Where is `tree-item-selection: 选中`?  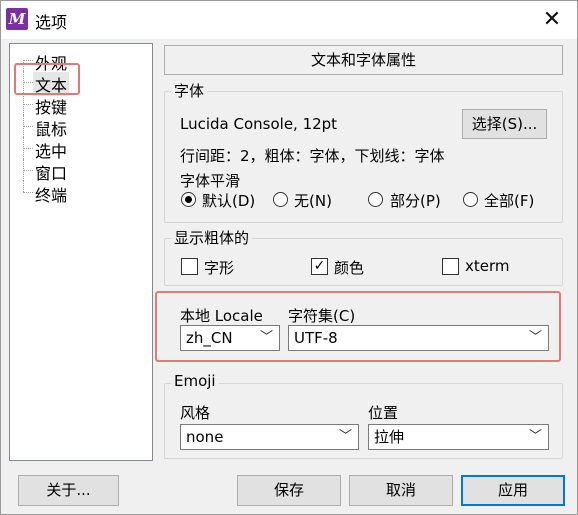
tree-item-selection: 选中 is located at coordinates (80, 149).